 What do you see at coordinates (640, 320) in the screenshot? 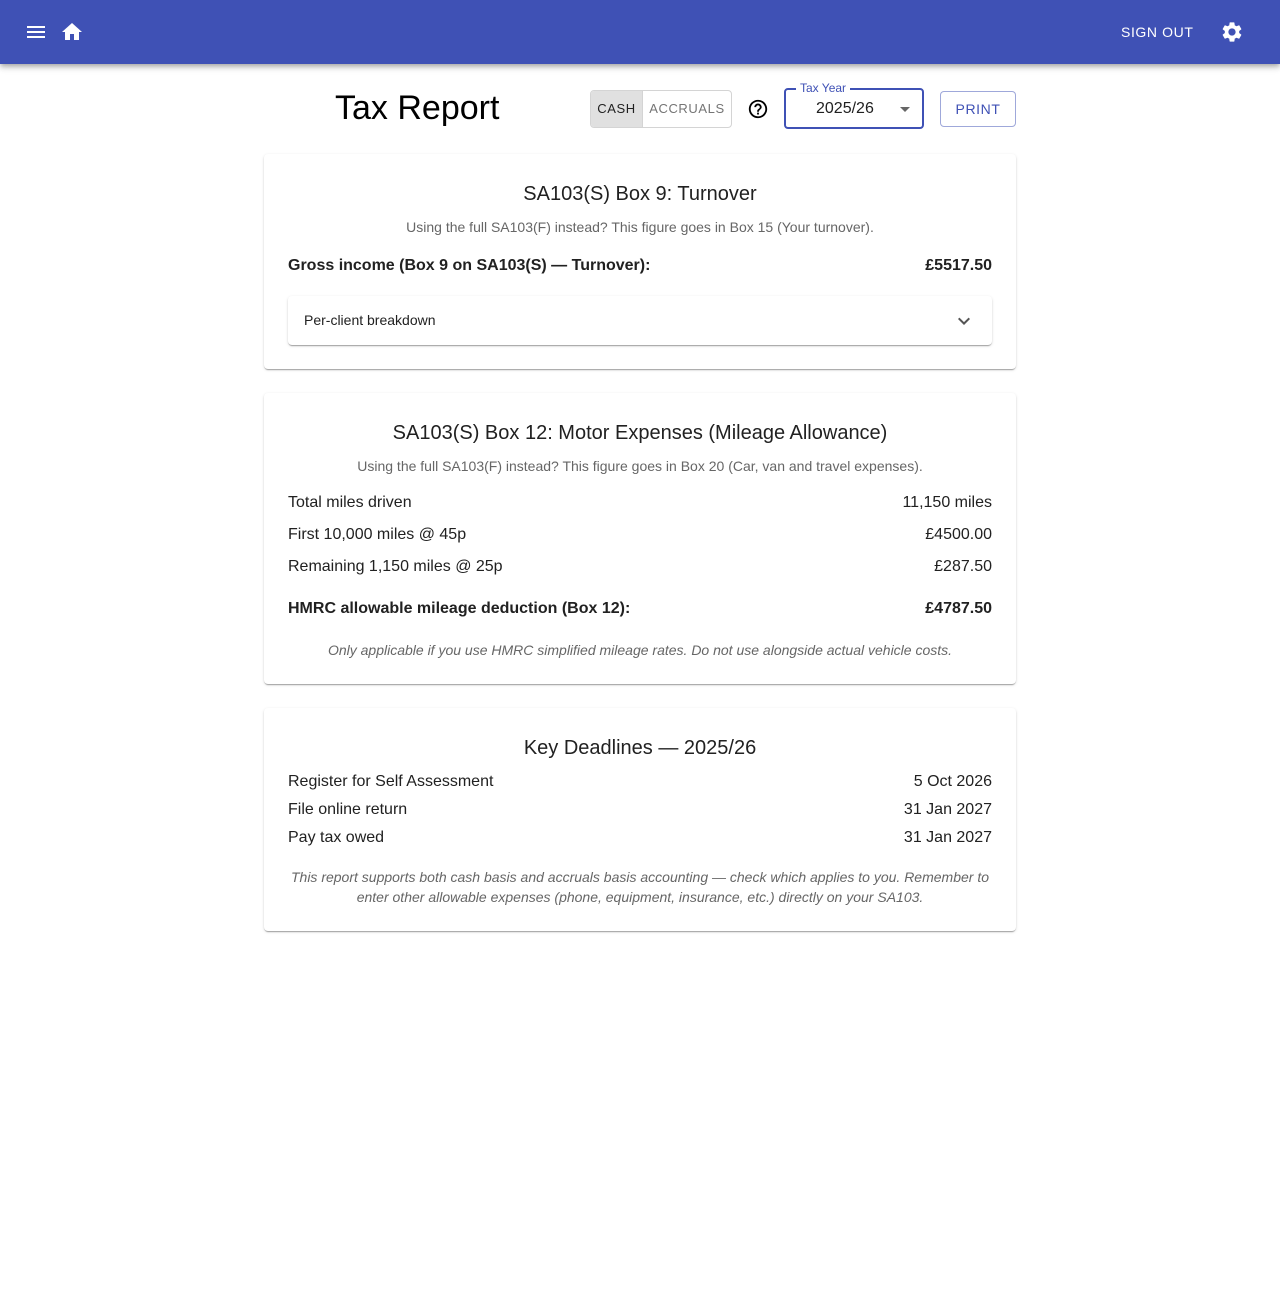
I see `per-client-breakdown-accordion: Per-client breakdown` at bounding box center [640, 320].